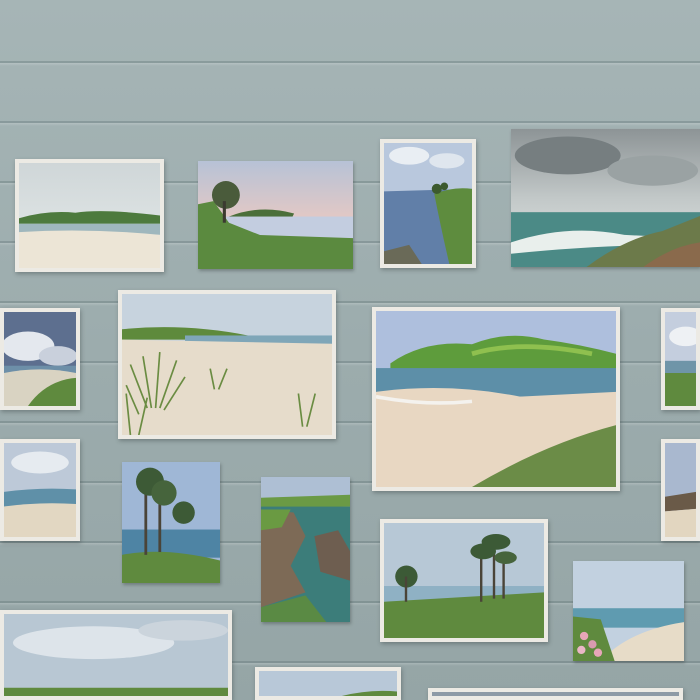 This screenshot has height=700, width=700. What do you see at coordinates (40, 490) in the screenshot?
I see `painting-beach-bay` at bounding box center [40, 490].